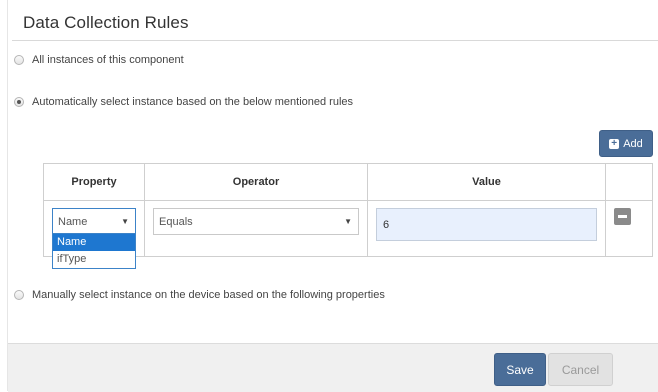  What do you see at coordinates (94, 221) in the screenshot?
I see `property-select: Name ▼` at bounding box center [94, 221].